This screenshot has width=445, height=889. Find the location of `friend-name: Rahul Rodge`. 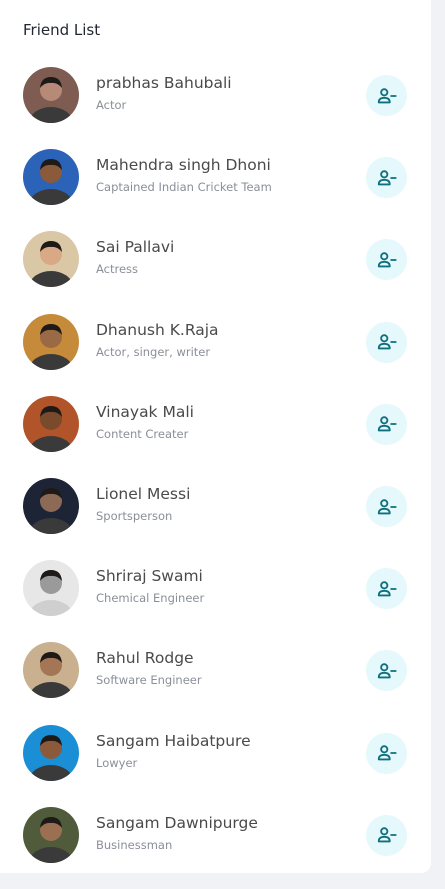

friend-name: Rahul Rodge is located at coordinates (145, 658).